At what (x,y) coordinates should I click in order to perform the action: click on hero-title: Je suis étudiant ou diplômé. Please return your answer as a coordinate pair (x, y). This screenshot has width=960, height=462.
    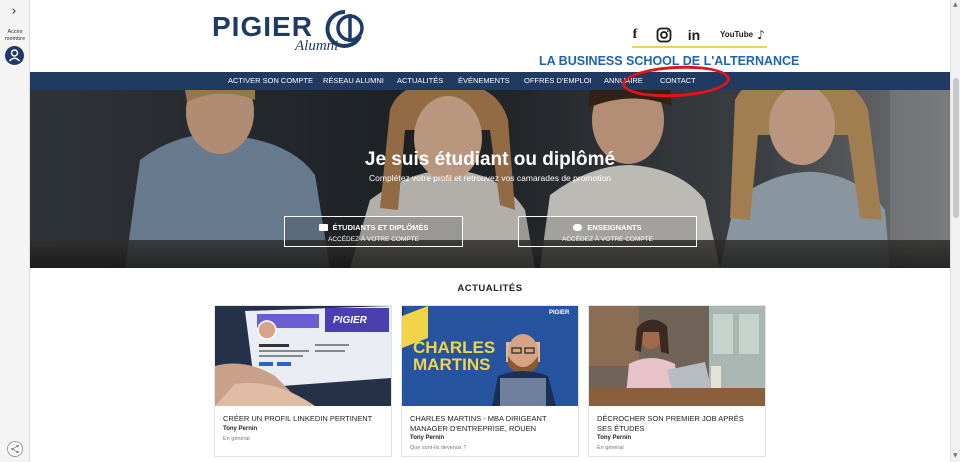
    Looking at the image, I should click on (490, 159).